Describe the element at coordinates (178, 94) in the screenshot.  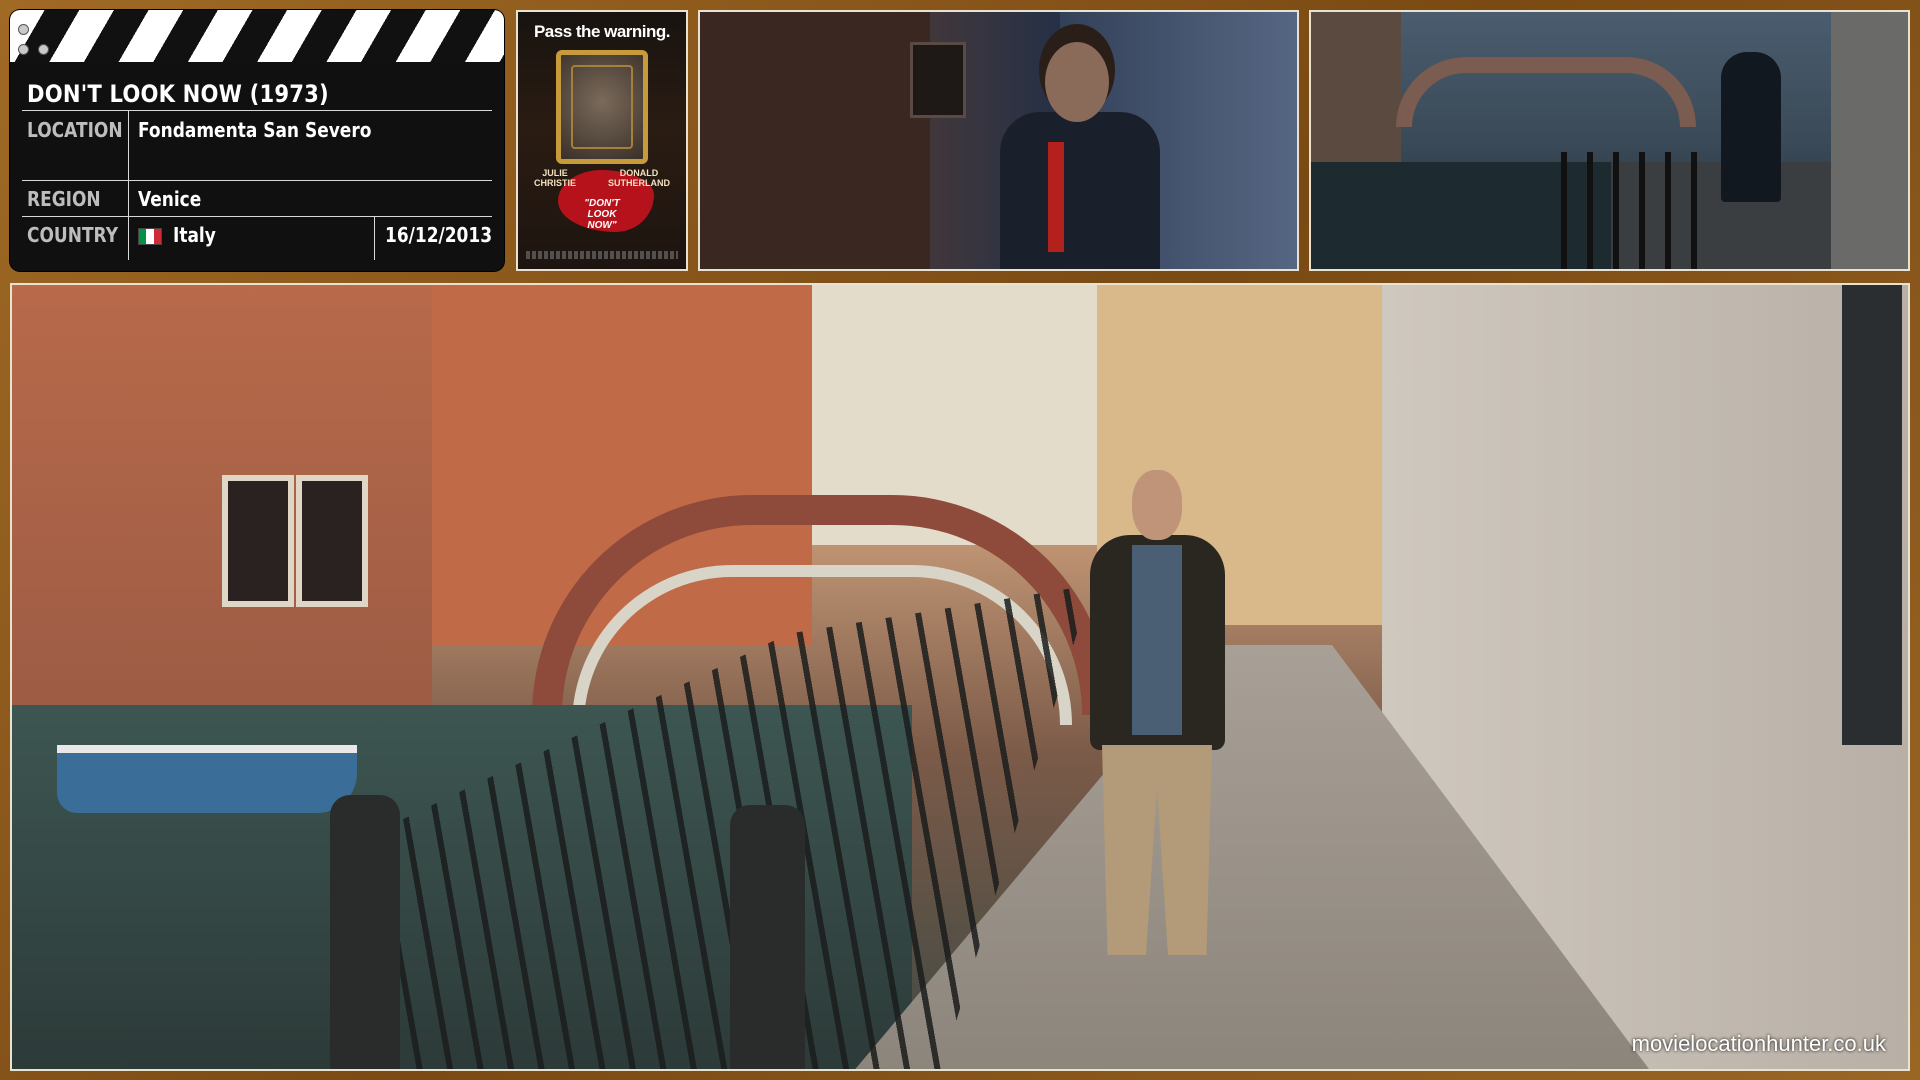
I see `film-title: DON'T LOOK NOW (1973)` at that location.